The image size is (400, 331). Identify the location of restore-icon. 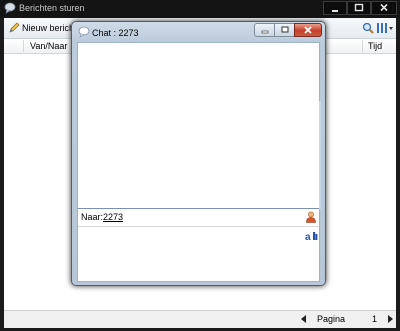
(284, 29).